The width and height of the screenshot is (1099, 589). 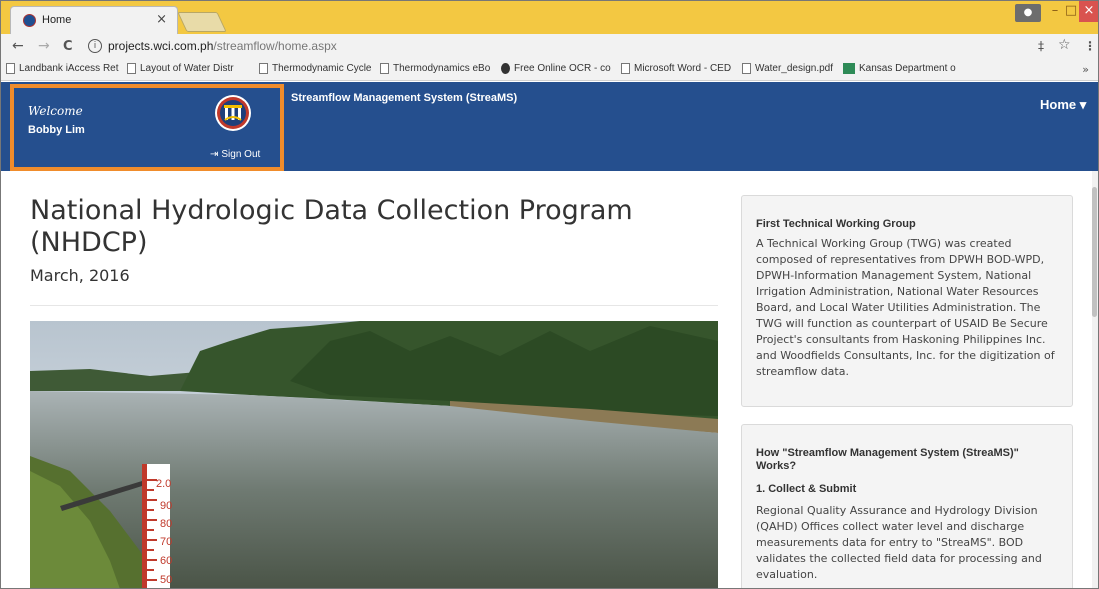 I want to click on minimize-button: –, so click(x=1055, y=11).